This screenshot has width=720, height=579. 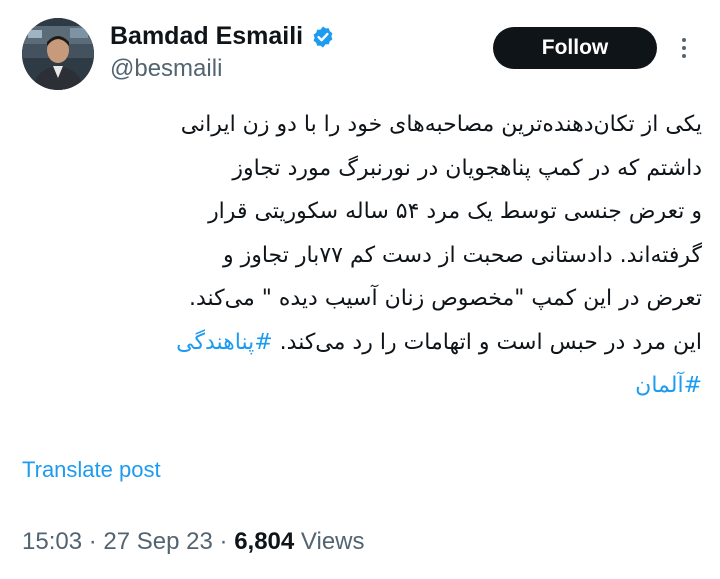 What do you see at coordinates (668, 385) in the screenshot?
I see `hashtag-link: #آلمان` at bounding box center [668, 385].